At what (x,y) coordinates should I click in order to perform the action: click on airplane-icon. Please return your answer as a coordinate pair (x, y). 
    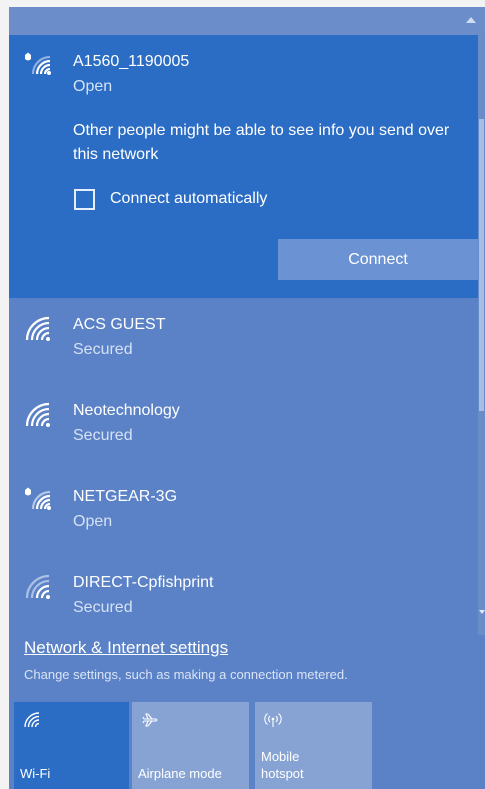
    Looking at the image, I should click on (150, 720).